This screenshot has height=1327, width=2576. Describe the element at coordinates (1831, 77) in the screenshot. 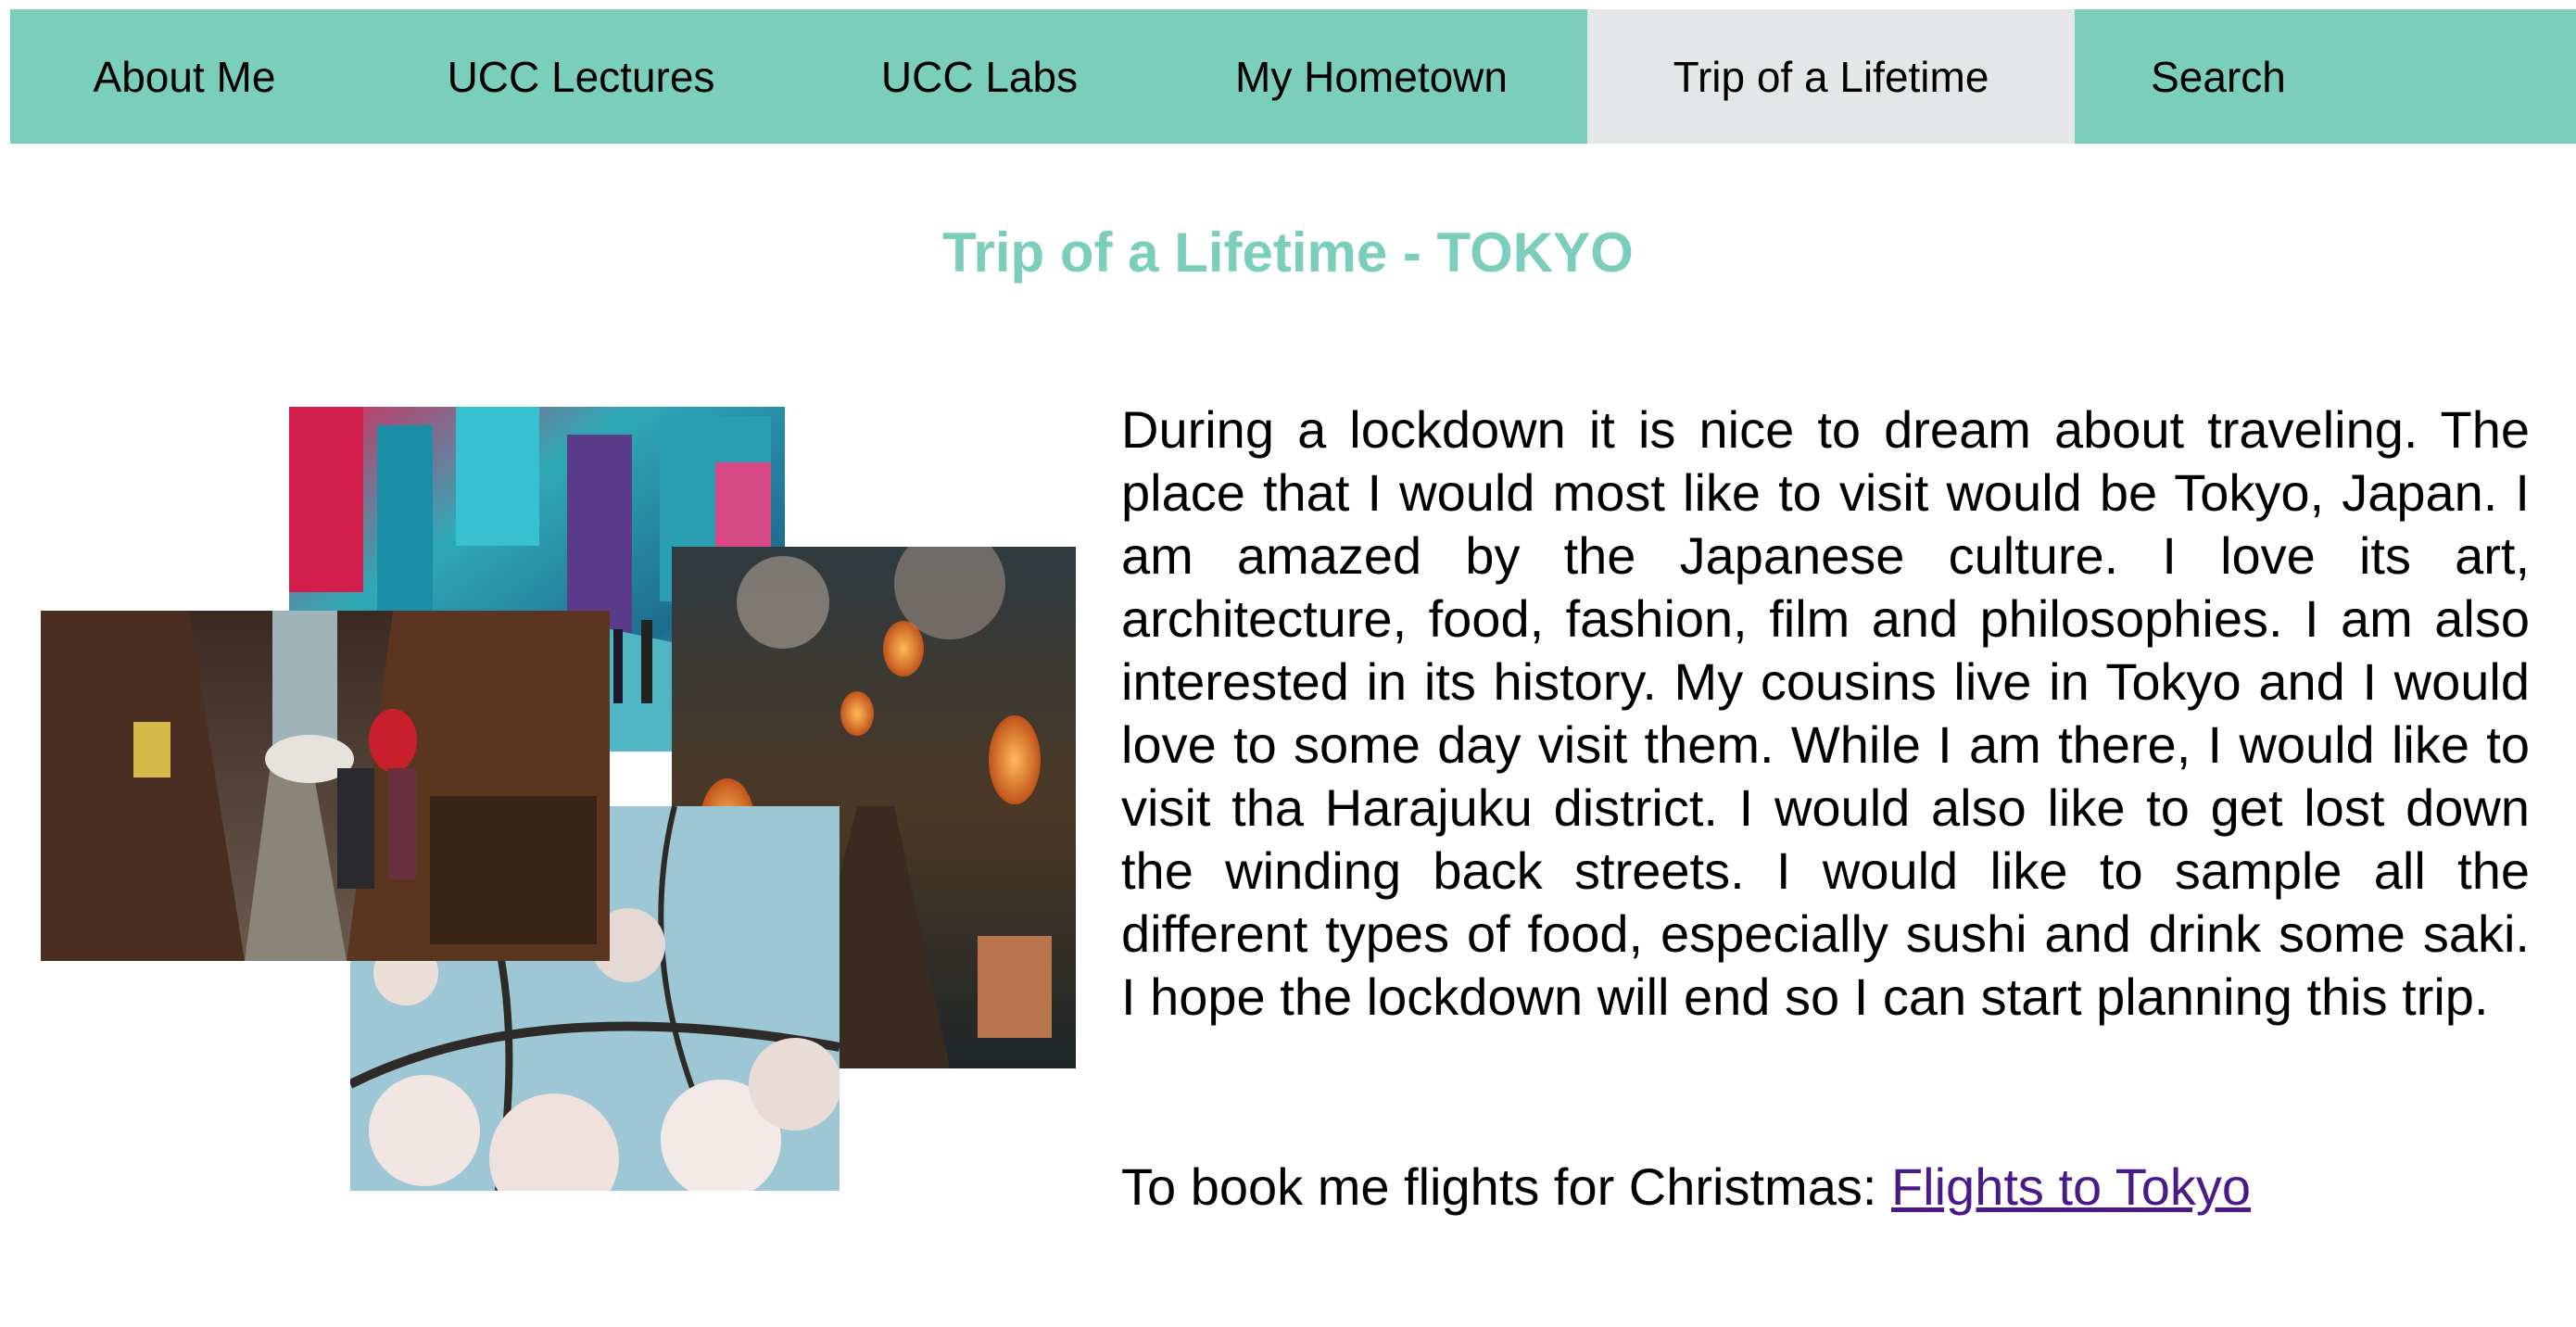

I see `nav-item-trip-of-a-lifetime: Trip of a Lifetime` at that location.